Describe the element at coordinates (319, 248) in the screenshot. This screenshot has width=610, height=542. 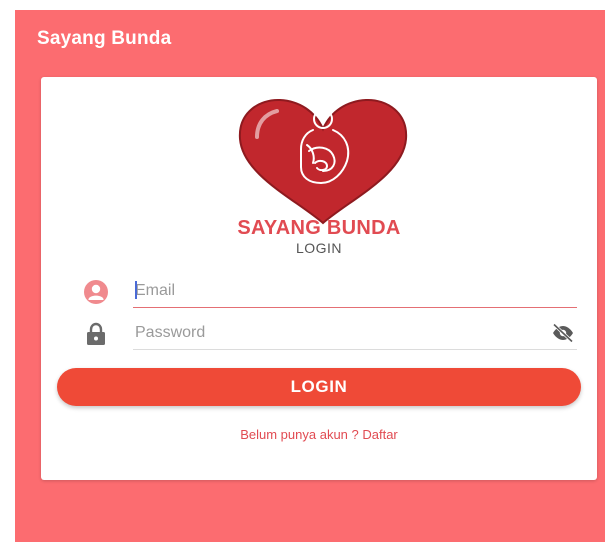
I see `login-subtitle: LOGIN` at that location.